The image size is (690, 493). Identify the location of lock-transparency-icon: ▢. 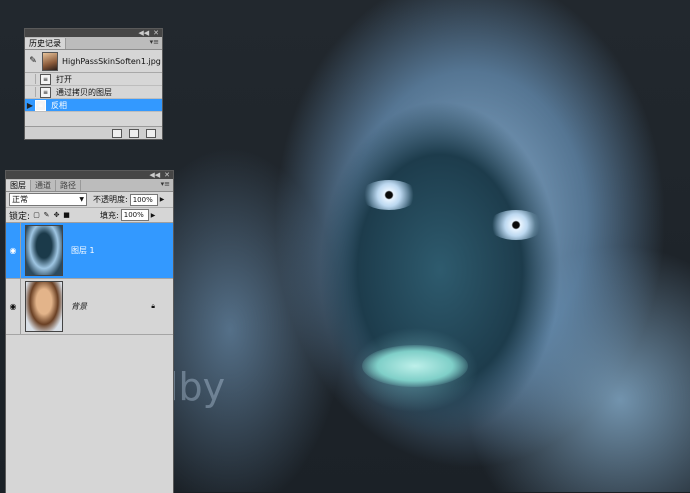
(36, 215).